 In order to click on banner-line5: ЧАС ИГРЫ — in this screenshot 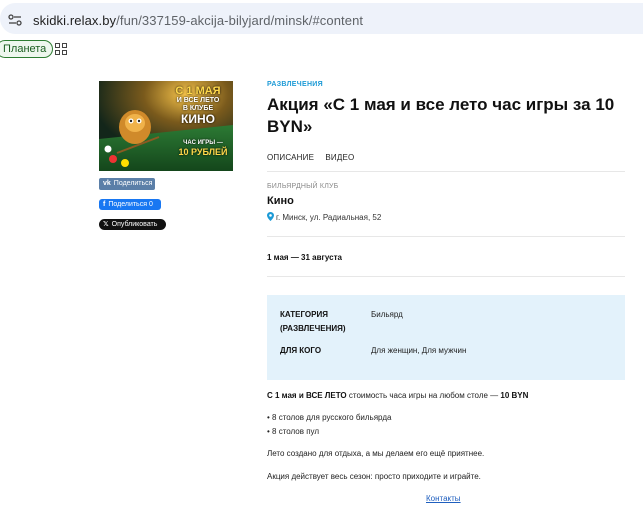, I will do `click(203, 143)`.